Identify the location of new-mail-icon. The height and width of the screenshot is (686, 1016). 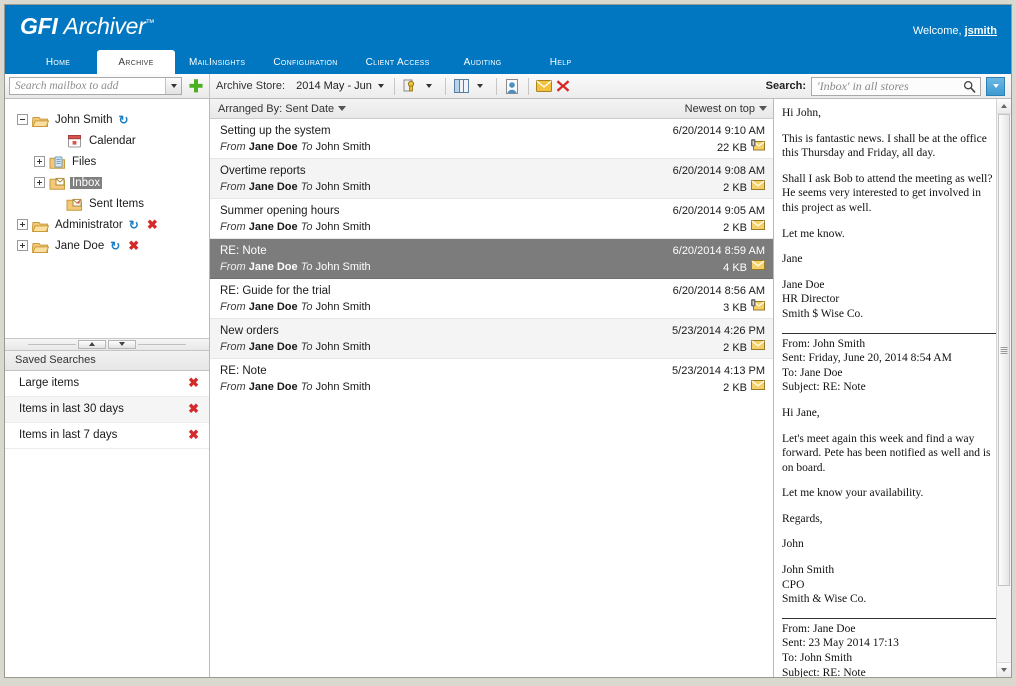
(544, 86).